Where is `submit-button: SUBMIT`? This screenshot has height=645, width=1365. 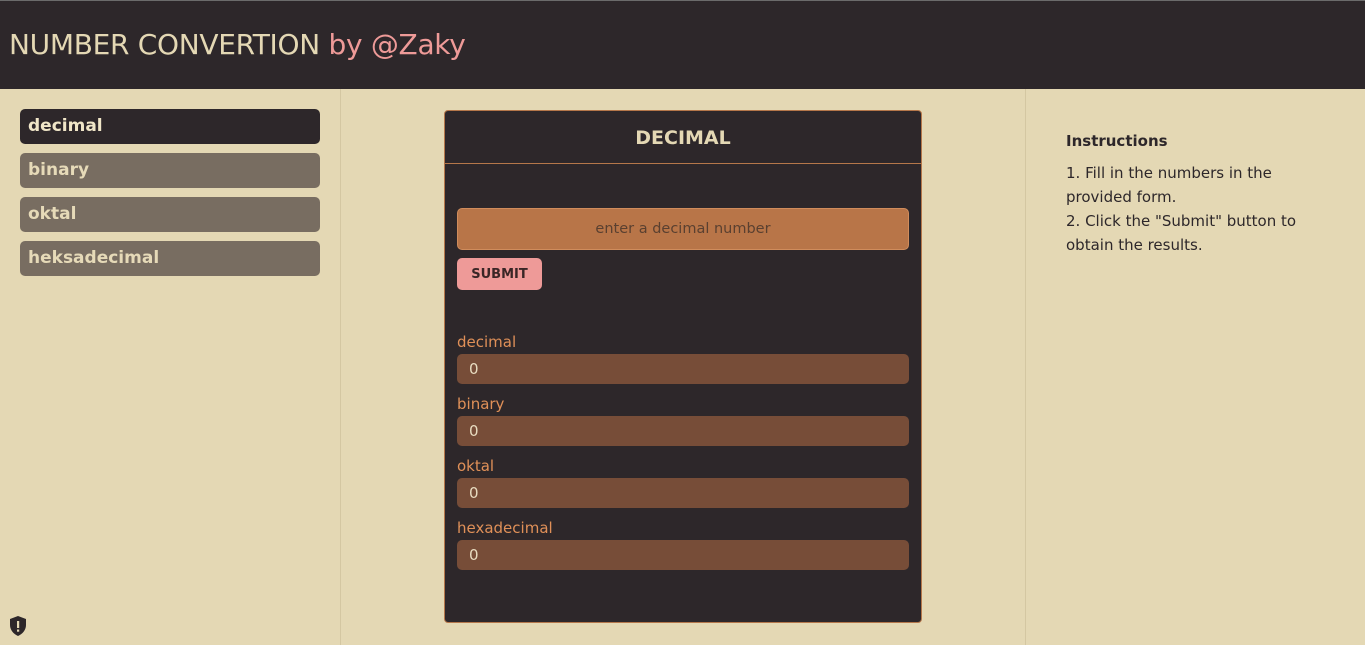 submit-button: SUBMIT is located at coordinates (499, 274).